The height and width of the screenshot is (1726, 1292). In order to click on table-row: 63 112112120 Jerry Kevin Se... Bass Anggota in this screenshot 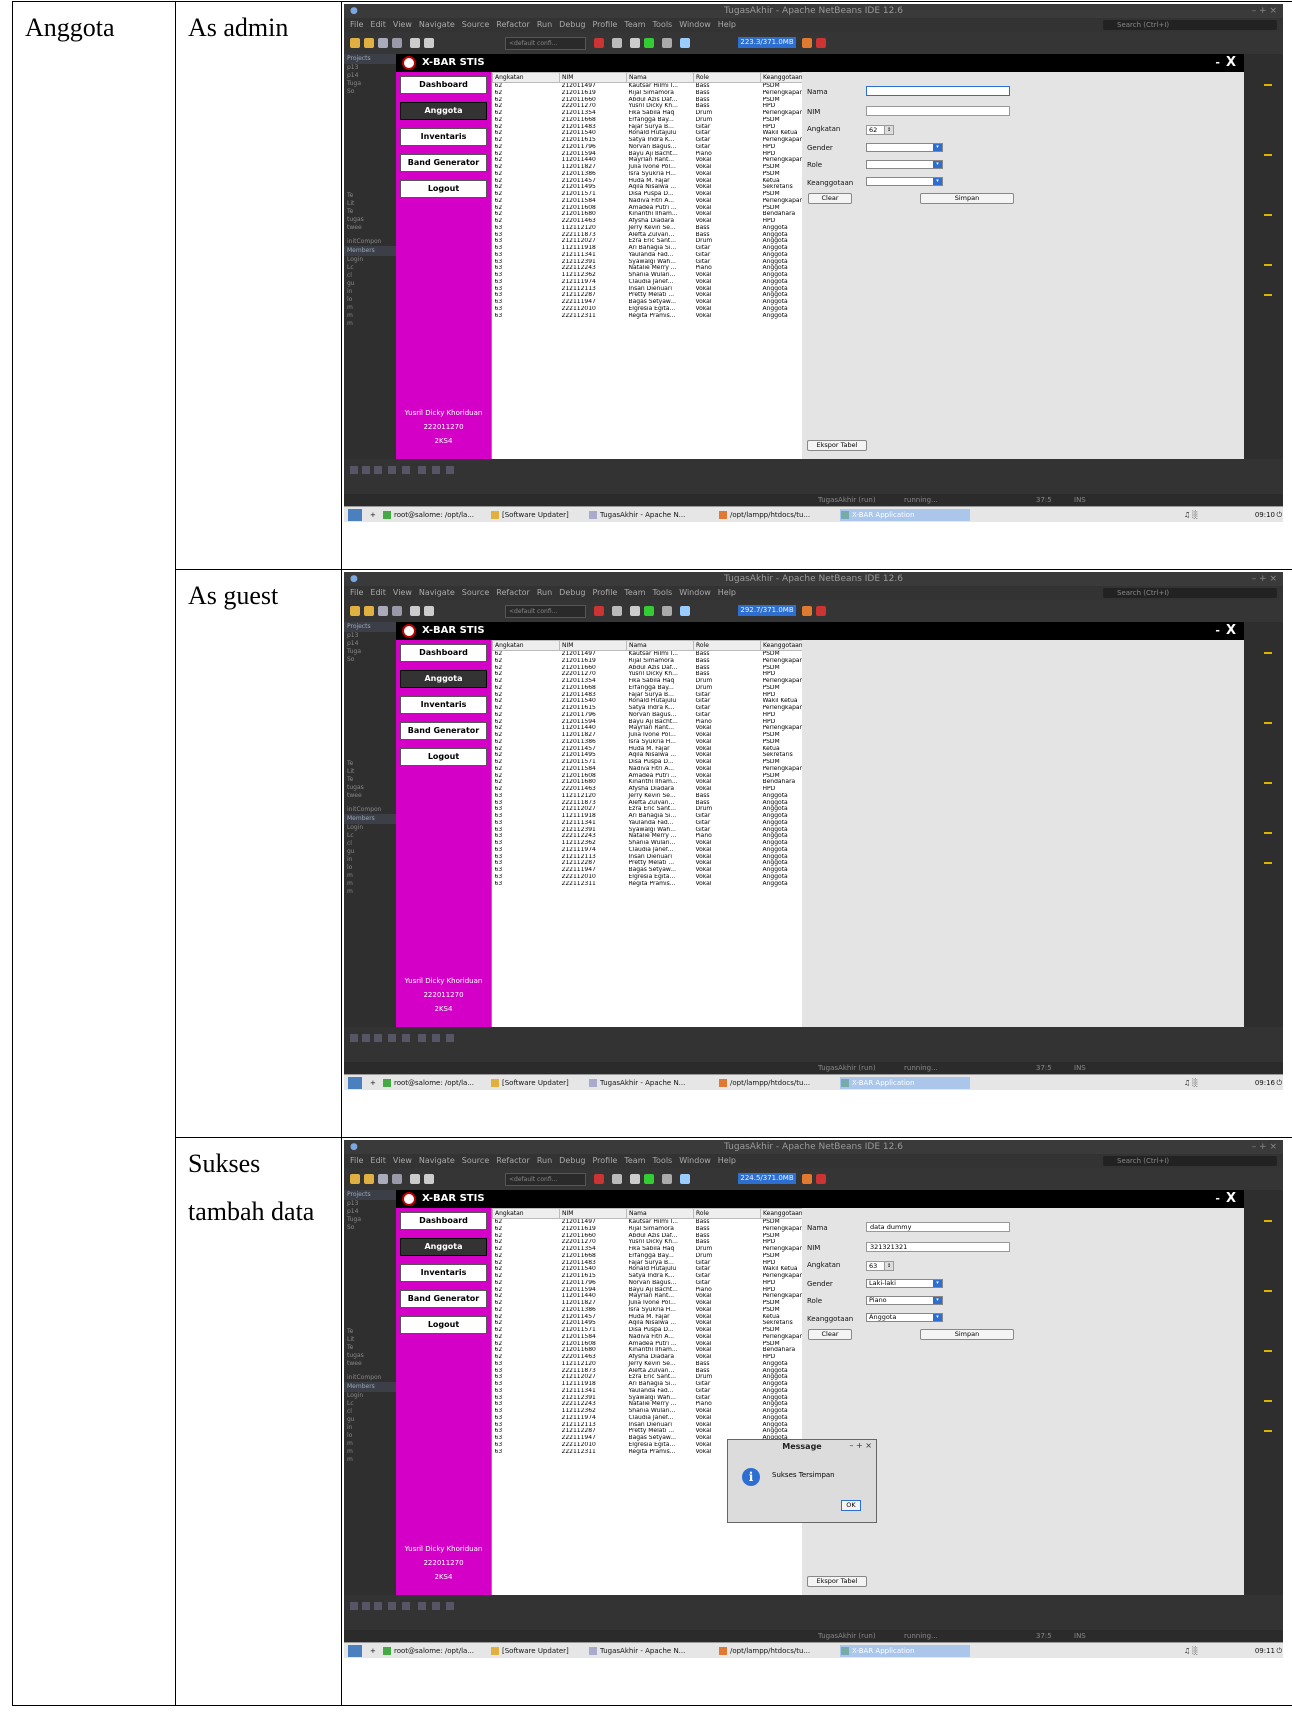, I will do `click(661, 796)`.